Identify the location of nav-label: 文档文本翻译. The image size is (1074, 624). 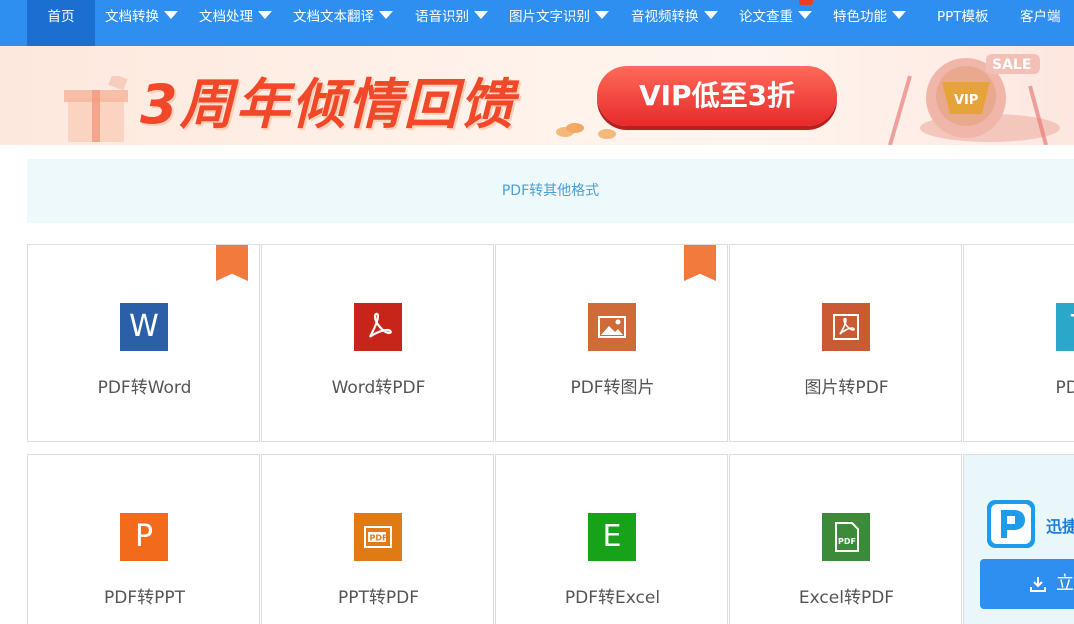
(333, 17).